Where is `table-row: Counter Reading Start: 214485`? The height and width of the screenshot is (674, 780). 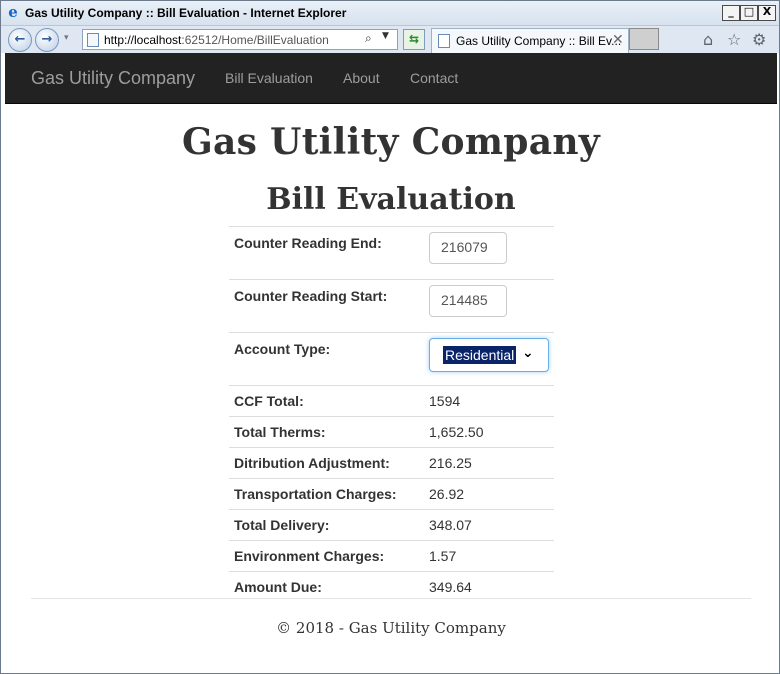 table-row: Counter Reading Start: 214485 is located at coordinates (391, 306).